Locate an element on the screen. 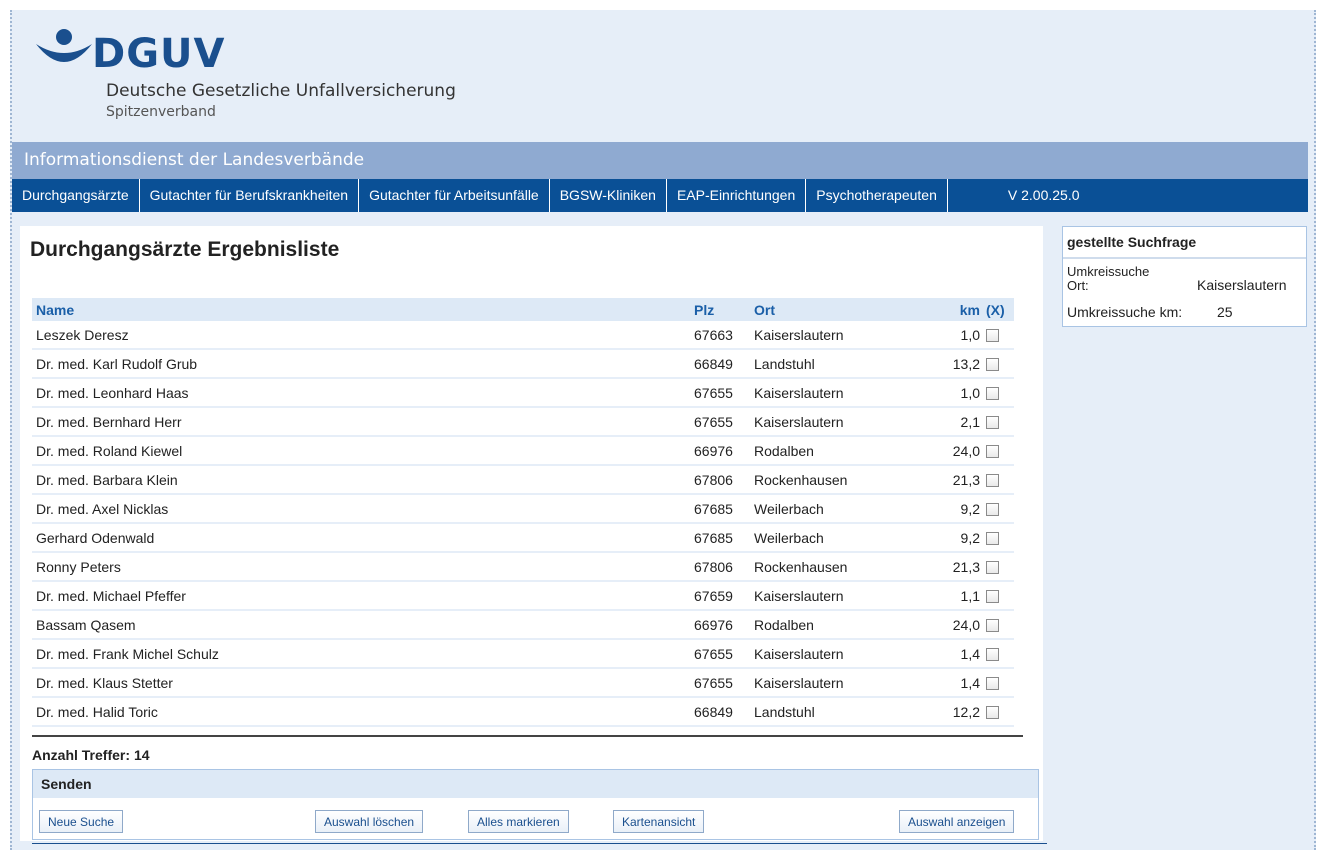 This screenshot has width=1328, height=867. show-selection-button: Auswahl anzeigen is located at coordinates (957, 821).